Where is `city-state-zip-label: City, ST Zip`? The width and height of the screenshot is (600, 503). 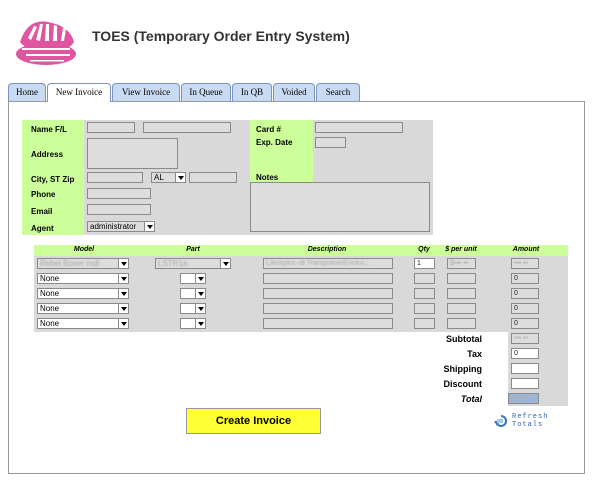 city-state-zip-label: City, ST Zip is located at coordinates (53, 179).